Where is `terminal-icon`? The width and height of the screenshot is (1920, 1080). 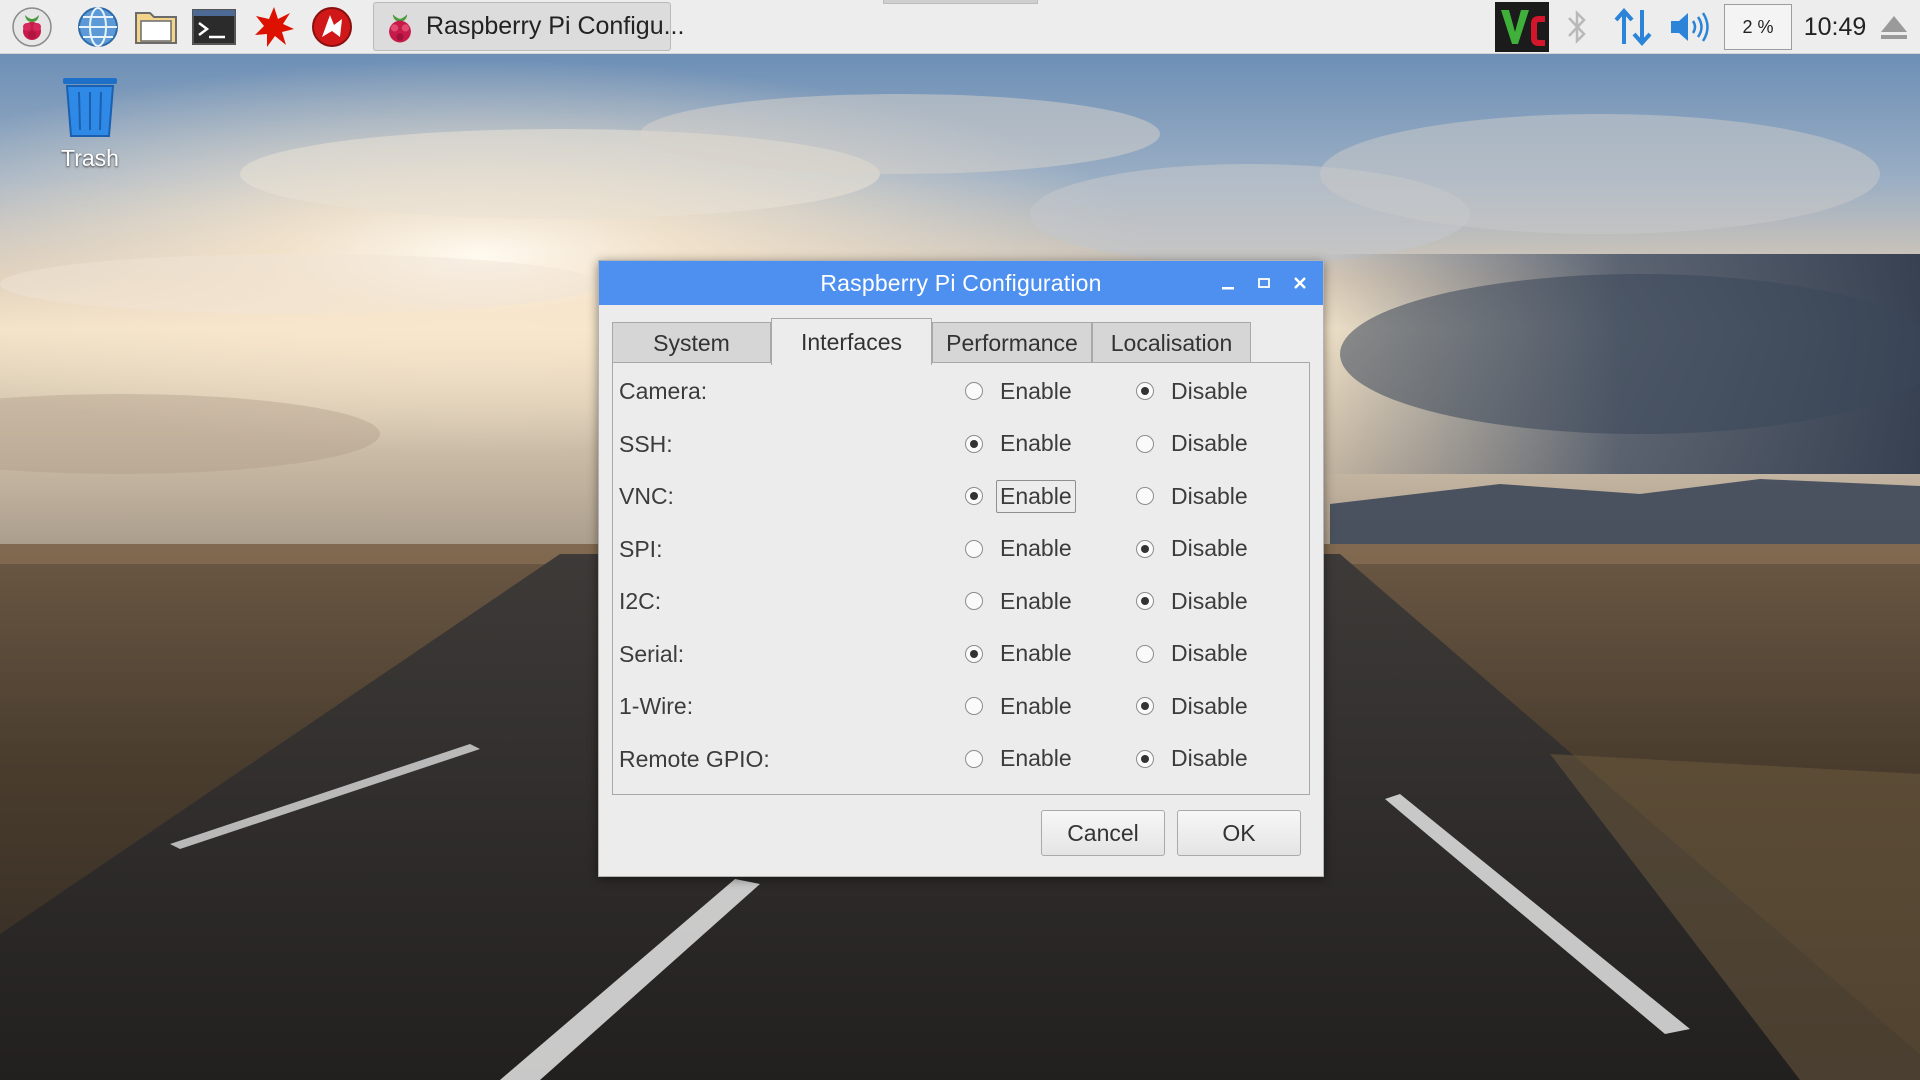
terminal-icon is located at coordinates (214, 27).